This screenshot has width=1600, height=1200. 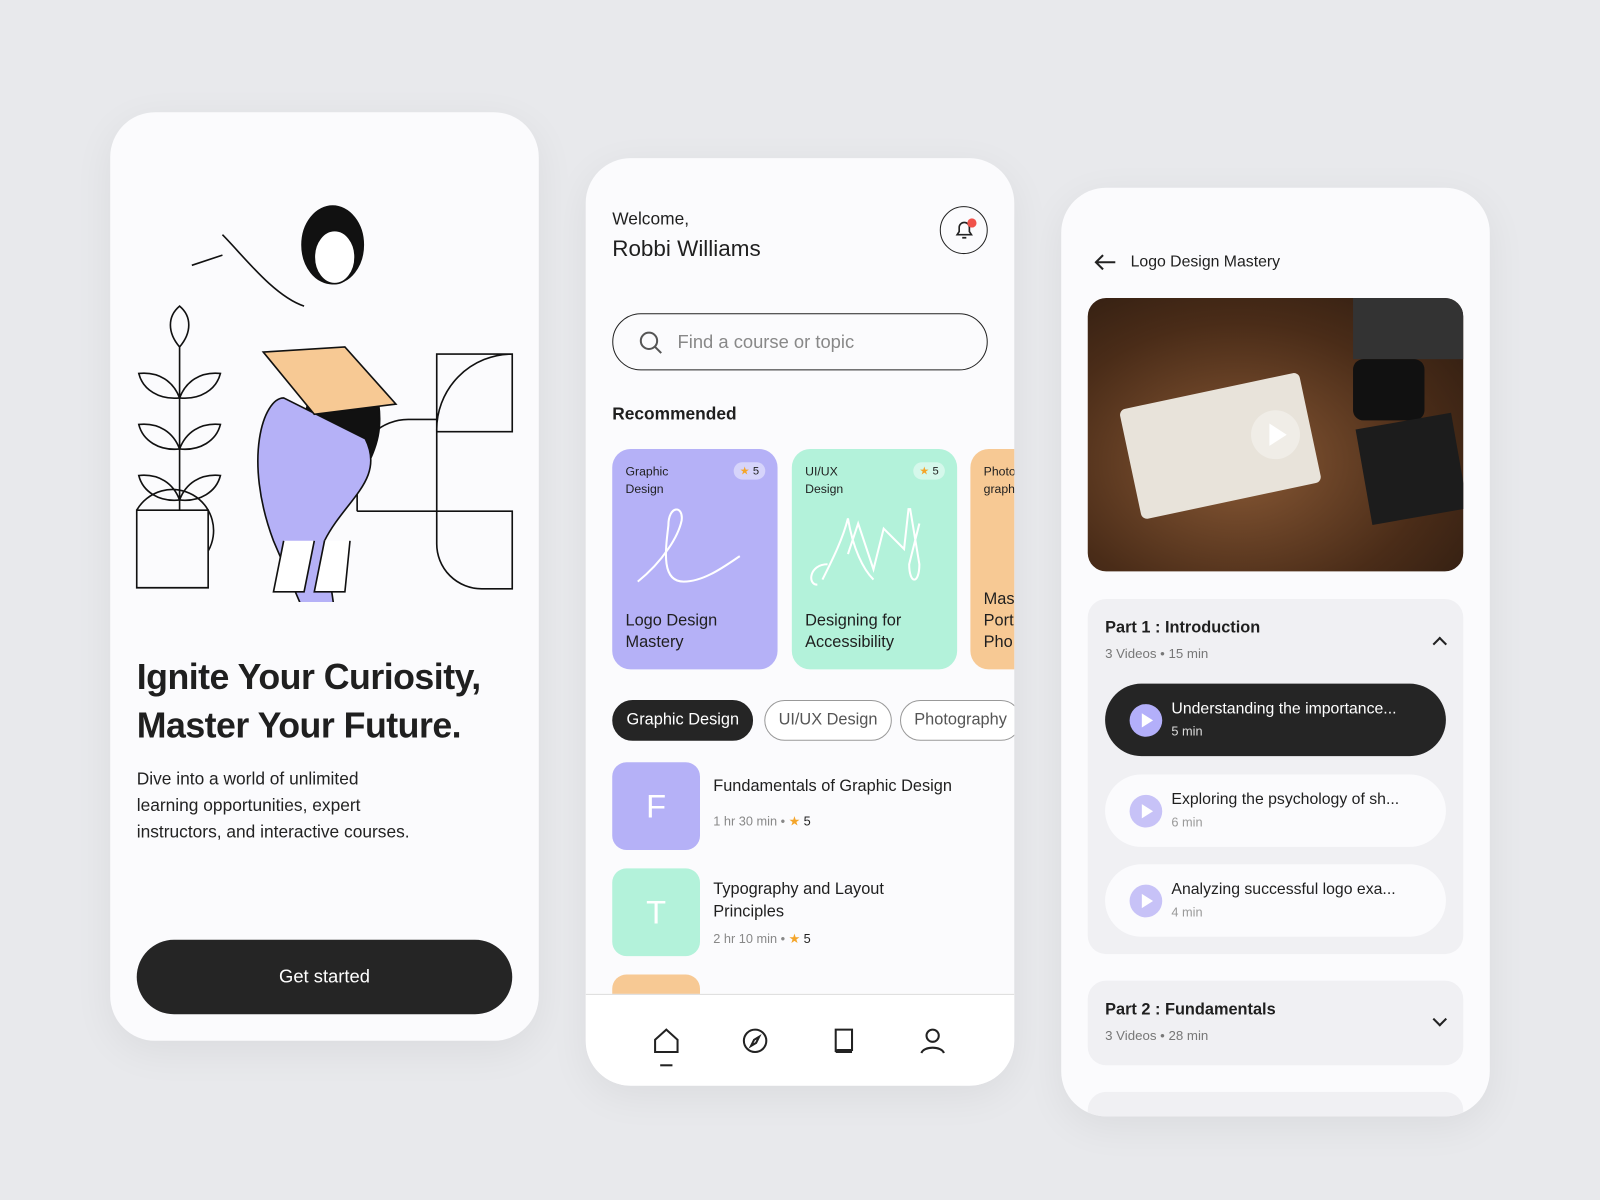 I want to click on laptop-image, so click(x=1408, y=328).